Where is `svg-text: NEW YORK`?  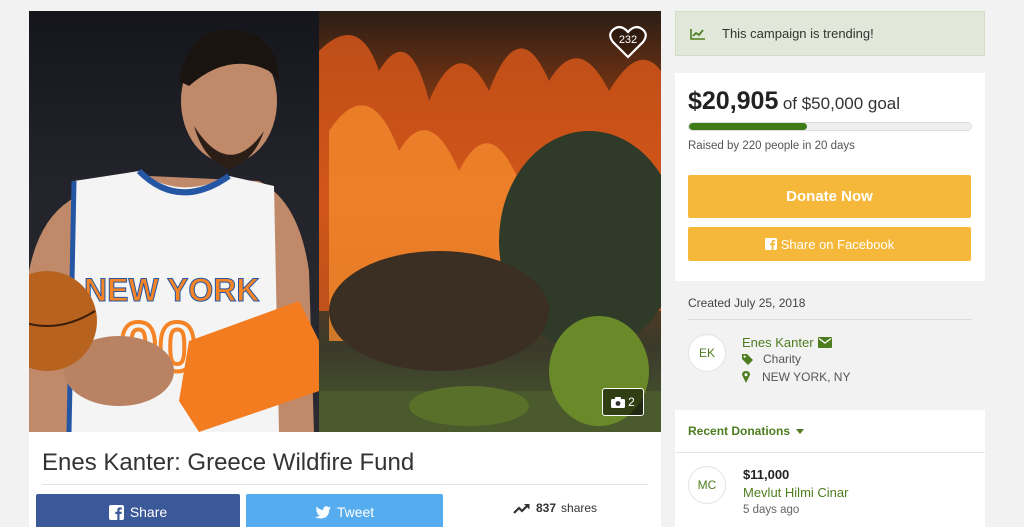
svg-text: NEW YORK is located at coordinates (171, 290).